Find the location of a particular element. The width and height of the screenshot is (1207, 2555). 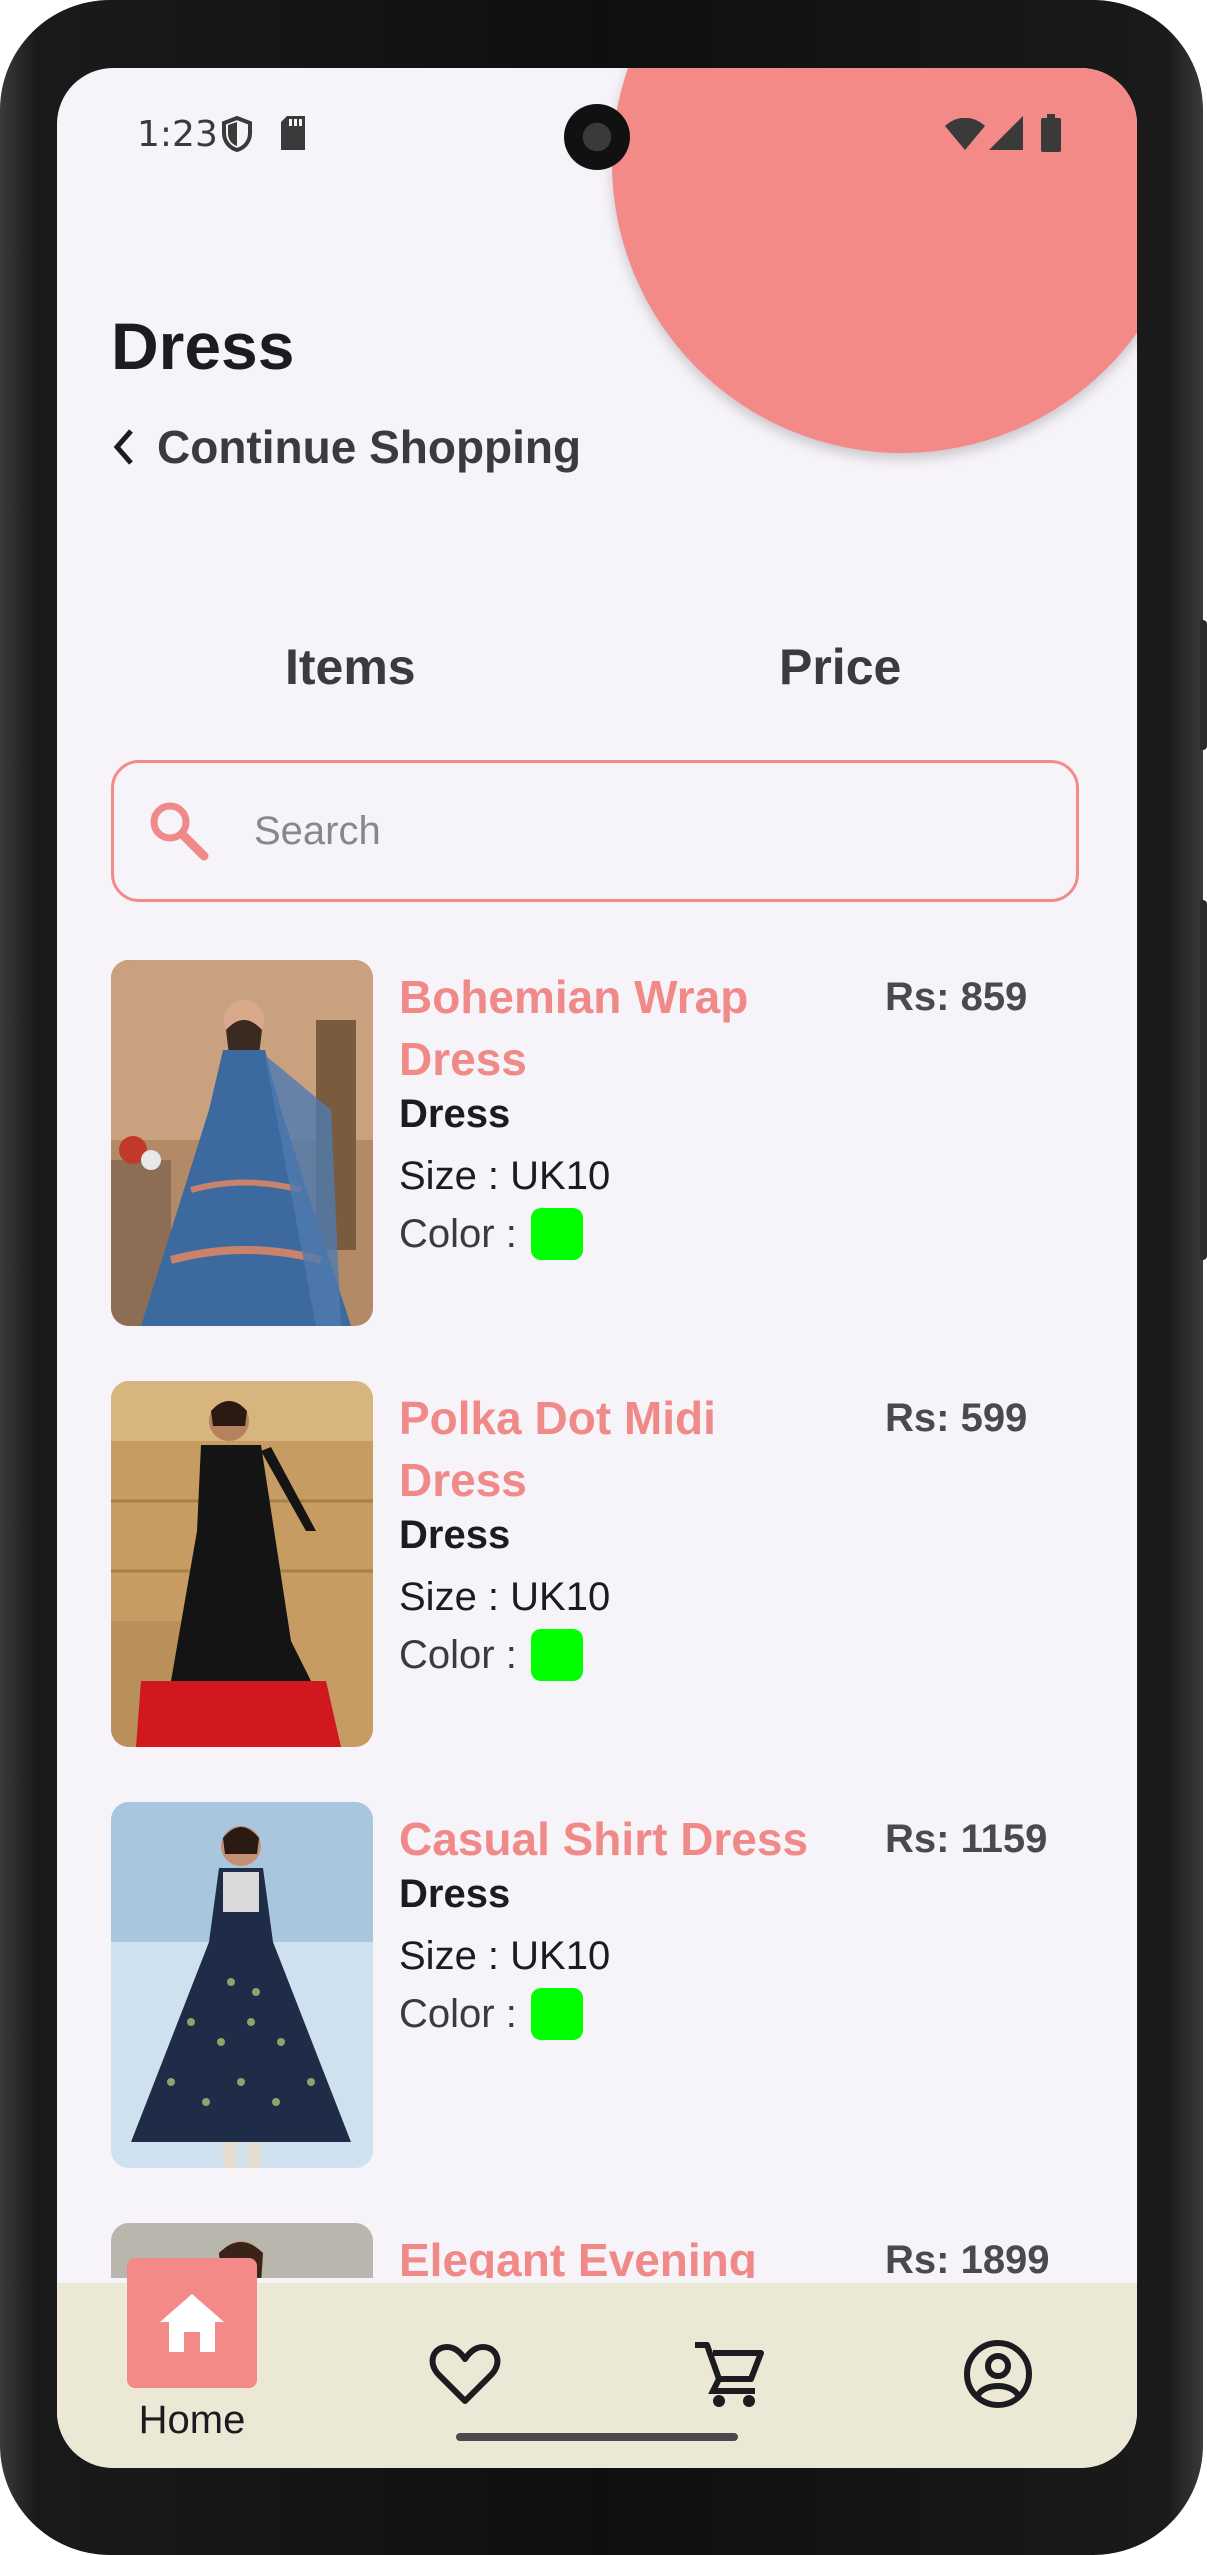

heart-icon is located at coordinates (465, 2374).